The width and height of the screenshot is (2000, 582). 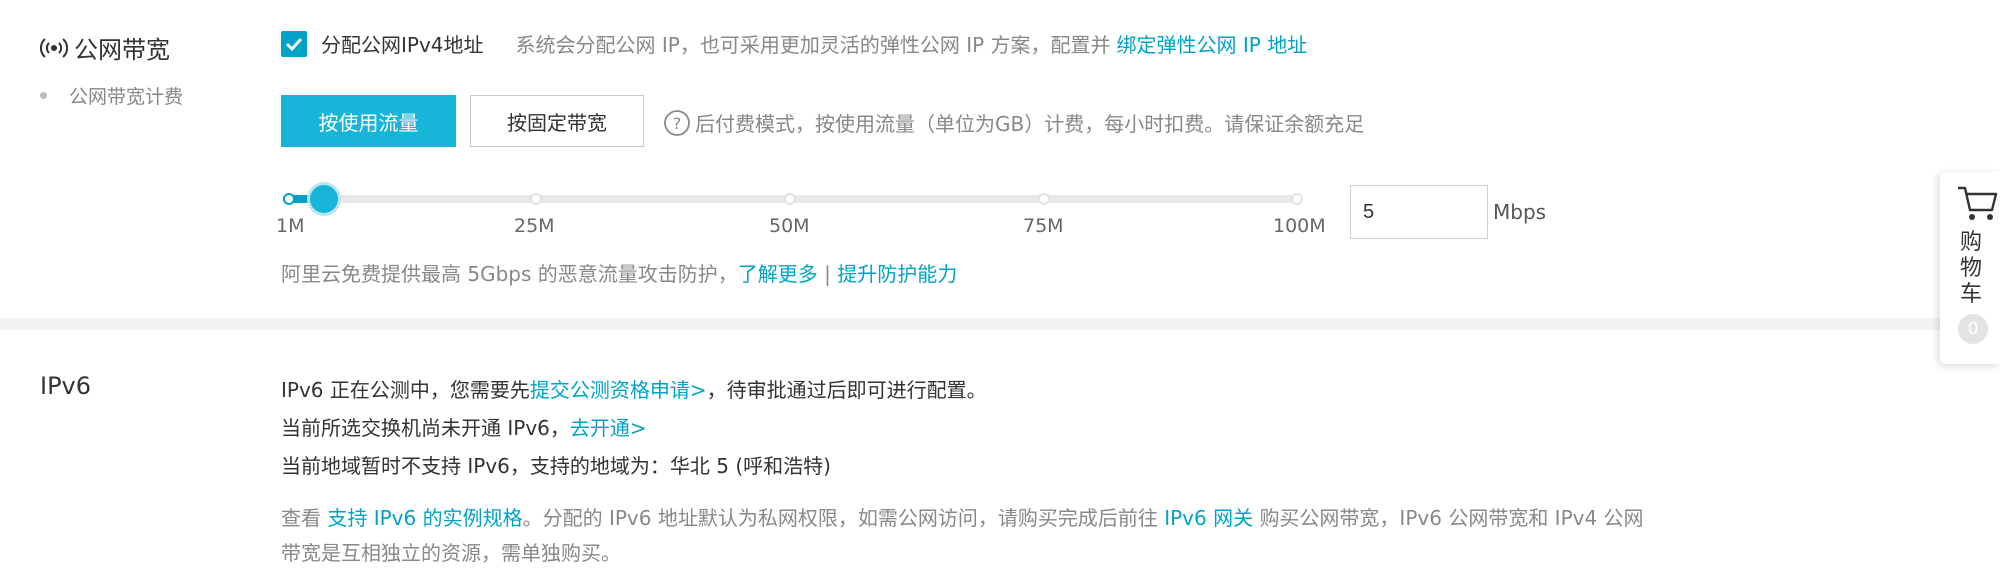 I want to click on billing-hint: ? 后付费模式，按使用流量（单位为GB）计费，每小时扣费。请保证余额充足, so click(x=1013, y=122).